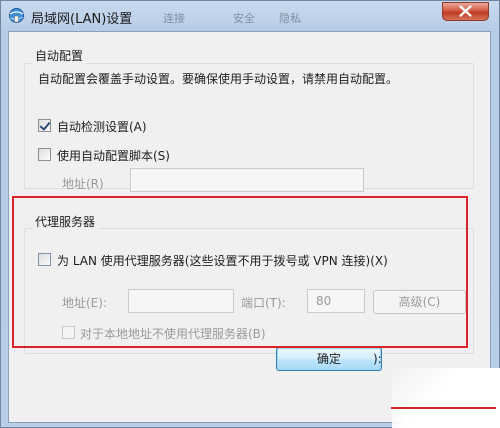 This screenshot has height=428, width=500. I want to click on script-address-label: 地址(R), so click(83, 184).